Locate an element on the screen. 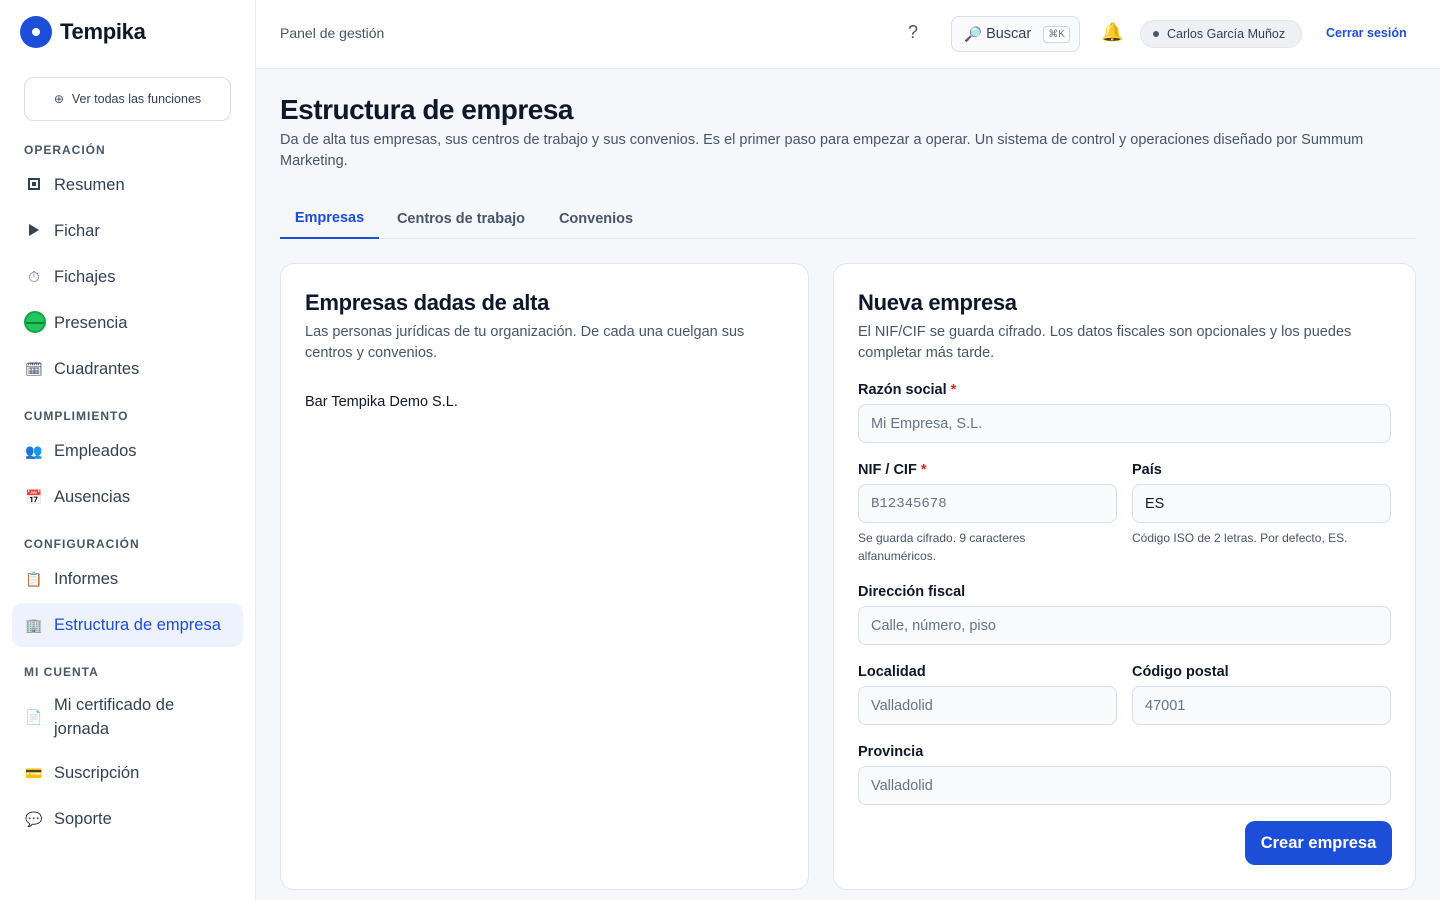 The width and height of the screenshot is (1440, 900). play-icon is located at coordinates (34, 231).